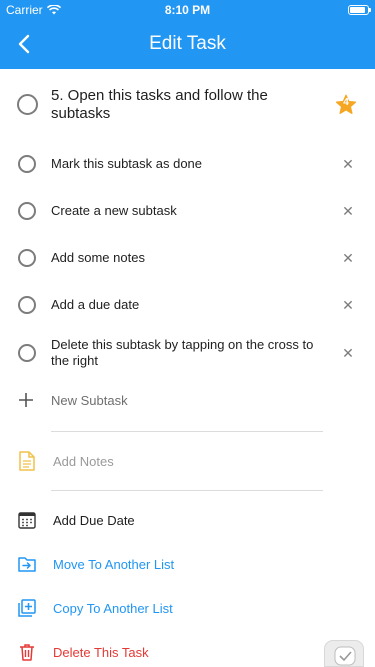  I want to click on subtask-row: Create a new subtask ✕, so click(187, 211).